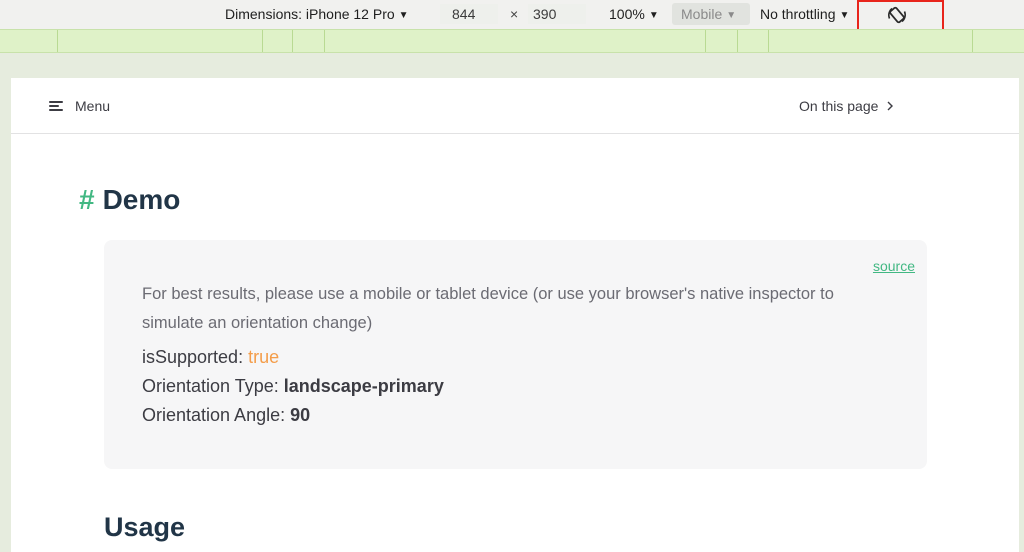 The height and width of the screenshot is (552, 1024). What do you see at coordinates (839, 106) in the screenshot?
I see `on-this-page-label: On this page` at bounding box center [839, 106].